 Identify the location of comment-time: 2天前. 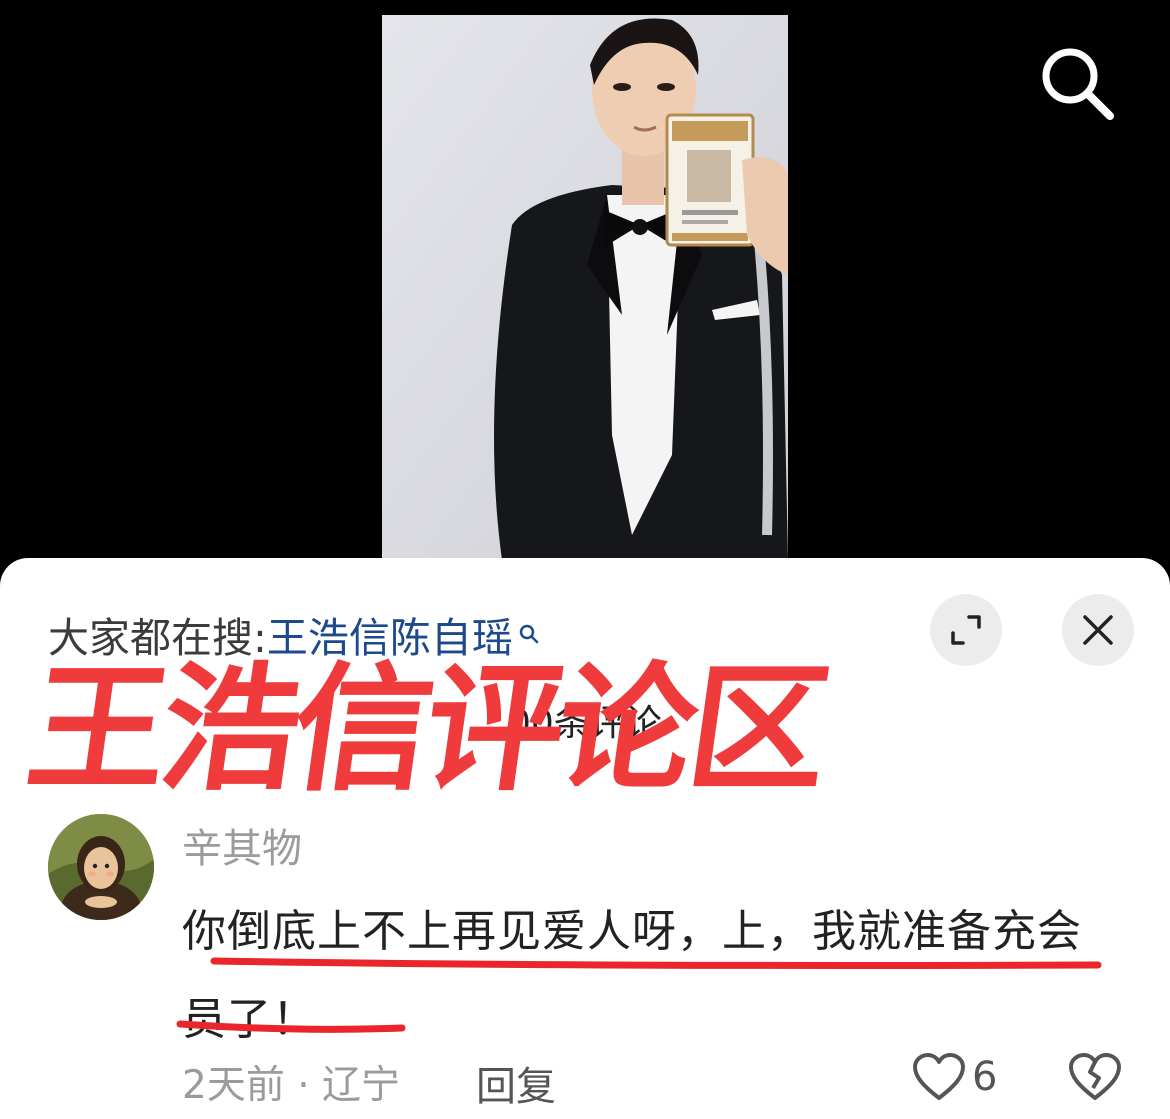
(233, 1085).